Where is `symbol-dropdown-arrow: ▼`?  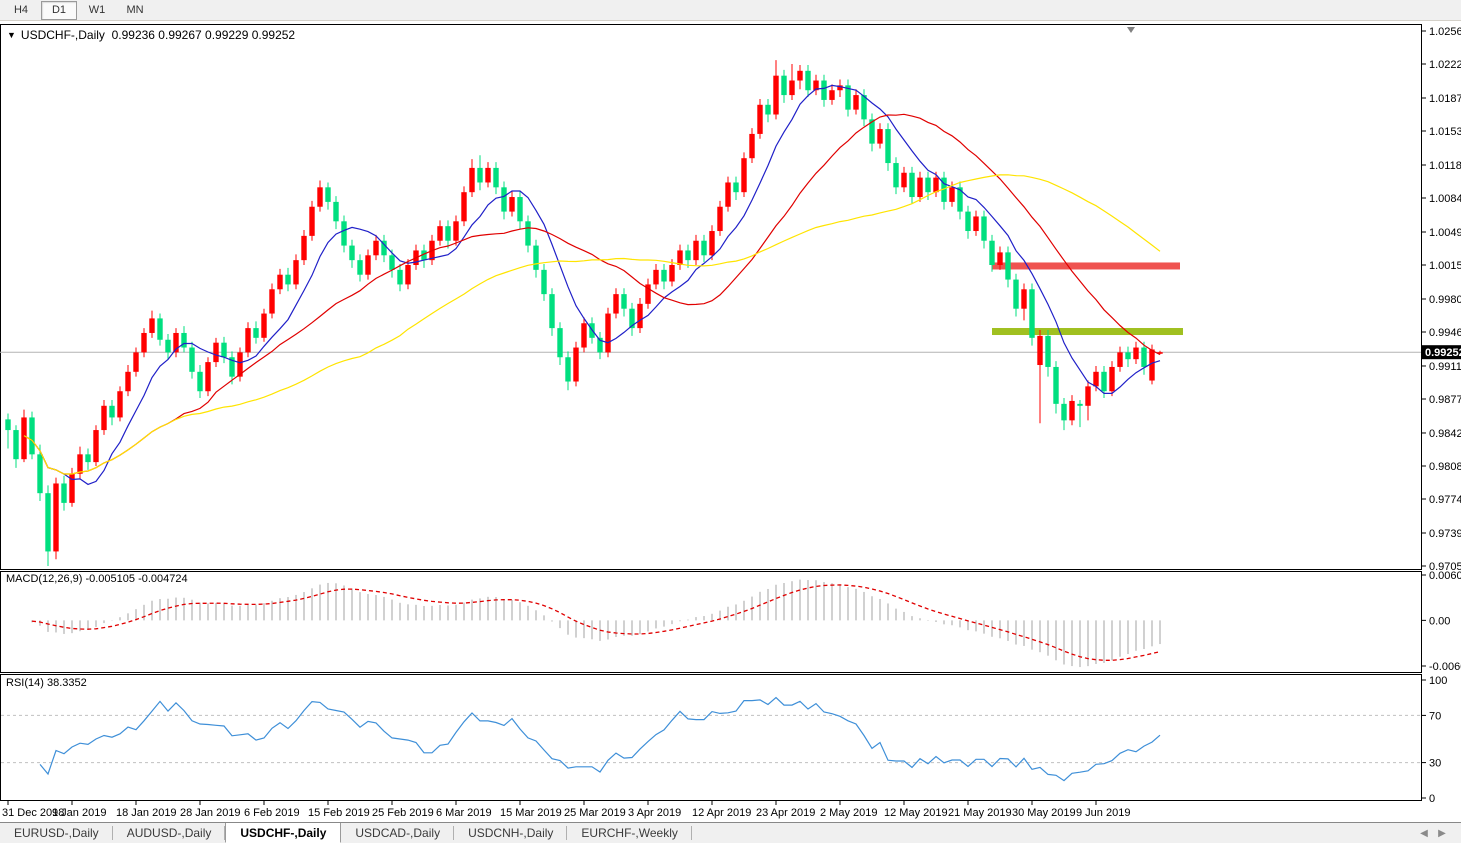
symbol-dropdown-arrow: ▼ is located at coordinates (11, 35).